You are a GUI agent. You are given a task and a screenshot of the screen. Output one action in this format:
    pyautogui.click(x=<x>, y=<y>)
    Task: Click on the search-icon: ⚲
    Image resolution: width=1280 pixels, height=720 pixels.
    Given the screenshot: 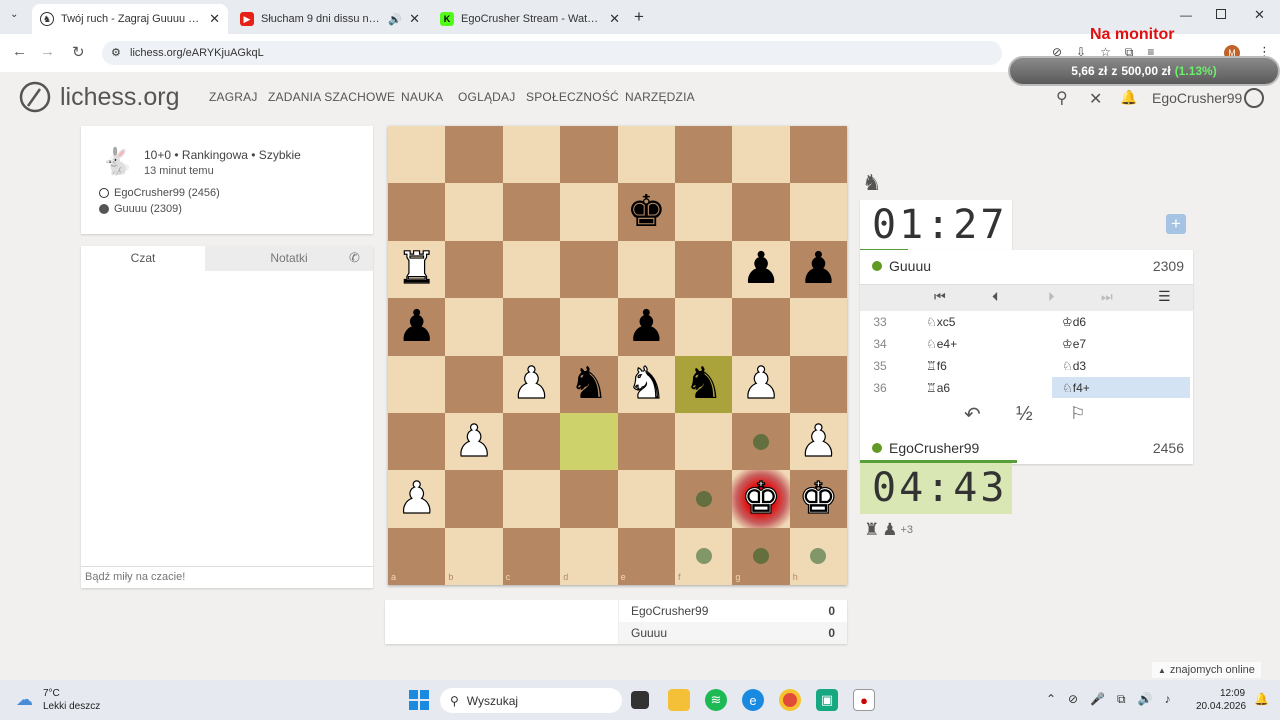 What is the action you would take?
    pyautogui.click(x=1062, y=98)
    